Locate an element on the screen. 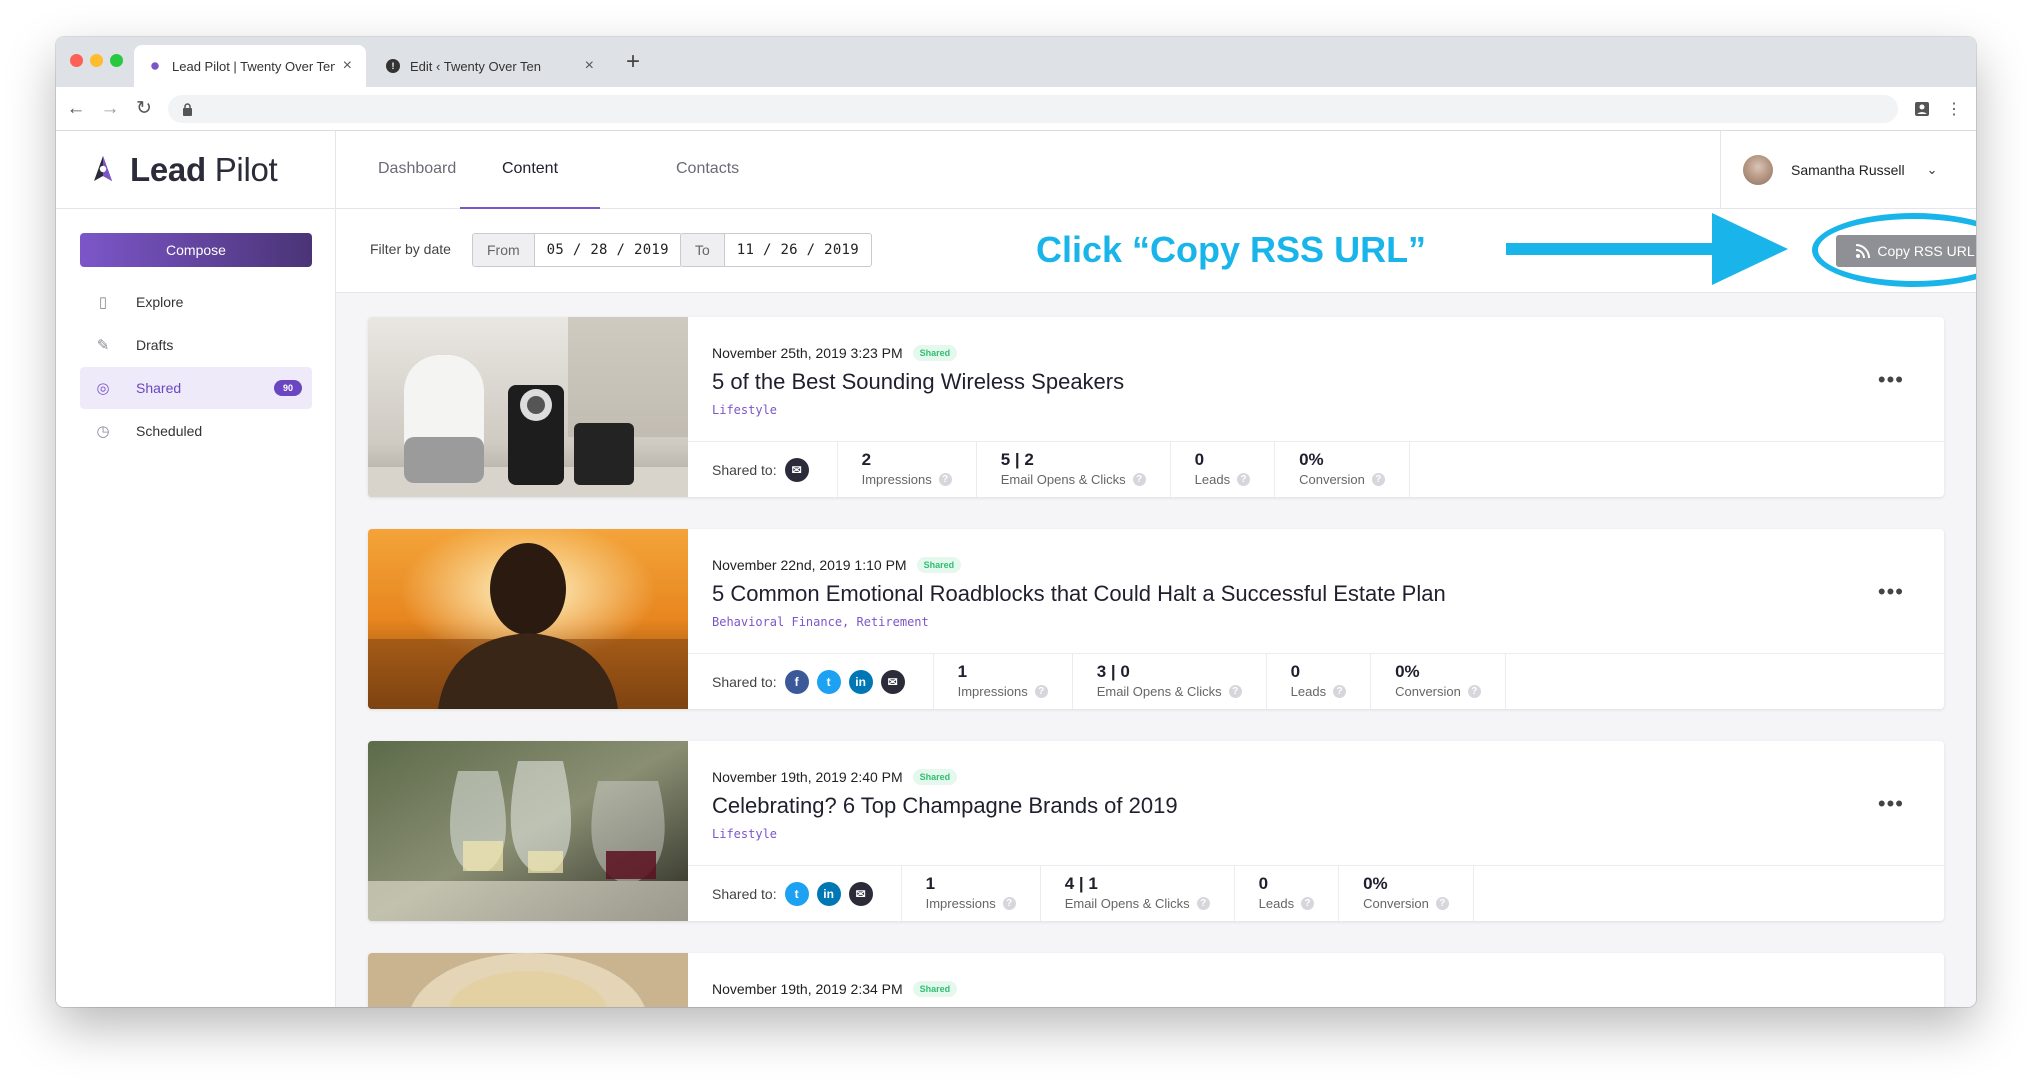  filter-label: Filter by date is located at coordinates (410, 249).